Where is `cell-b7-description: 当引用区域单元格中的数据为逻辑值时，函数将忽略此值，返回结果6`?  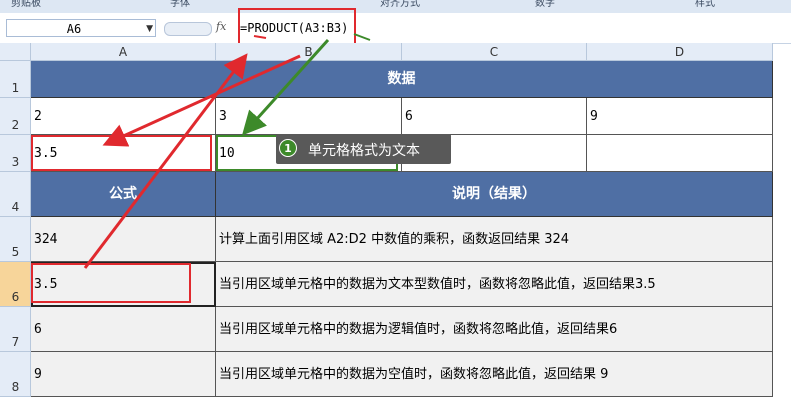 cell-b7-description: 当引用区域单元格中的数据为逻辑值时，函数将忽略此值，返回结果6 is located at coordinates (494, 329).